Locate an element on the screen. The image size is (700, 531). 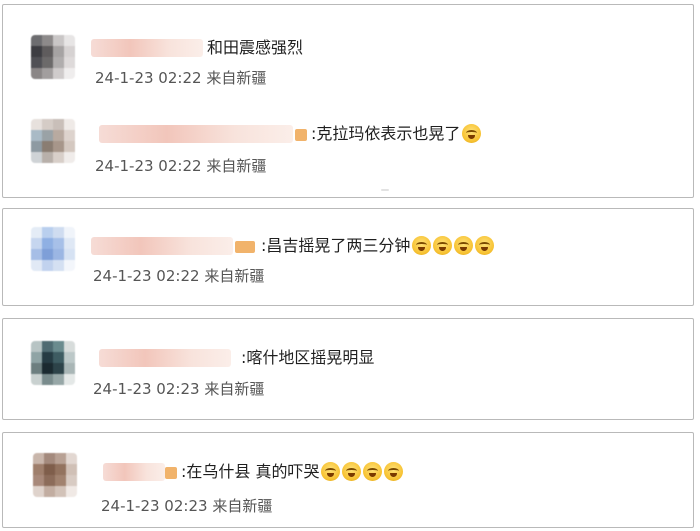
laughing-emoji-icon is located at coordinates (472, 133).